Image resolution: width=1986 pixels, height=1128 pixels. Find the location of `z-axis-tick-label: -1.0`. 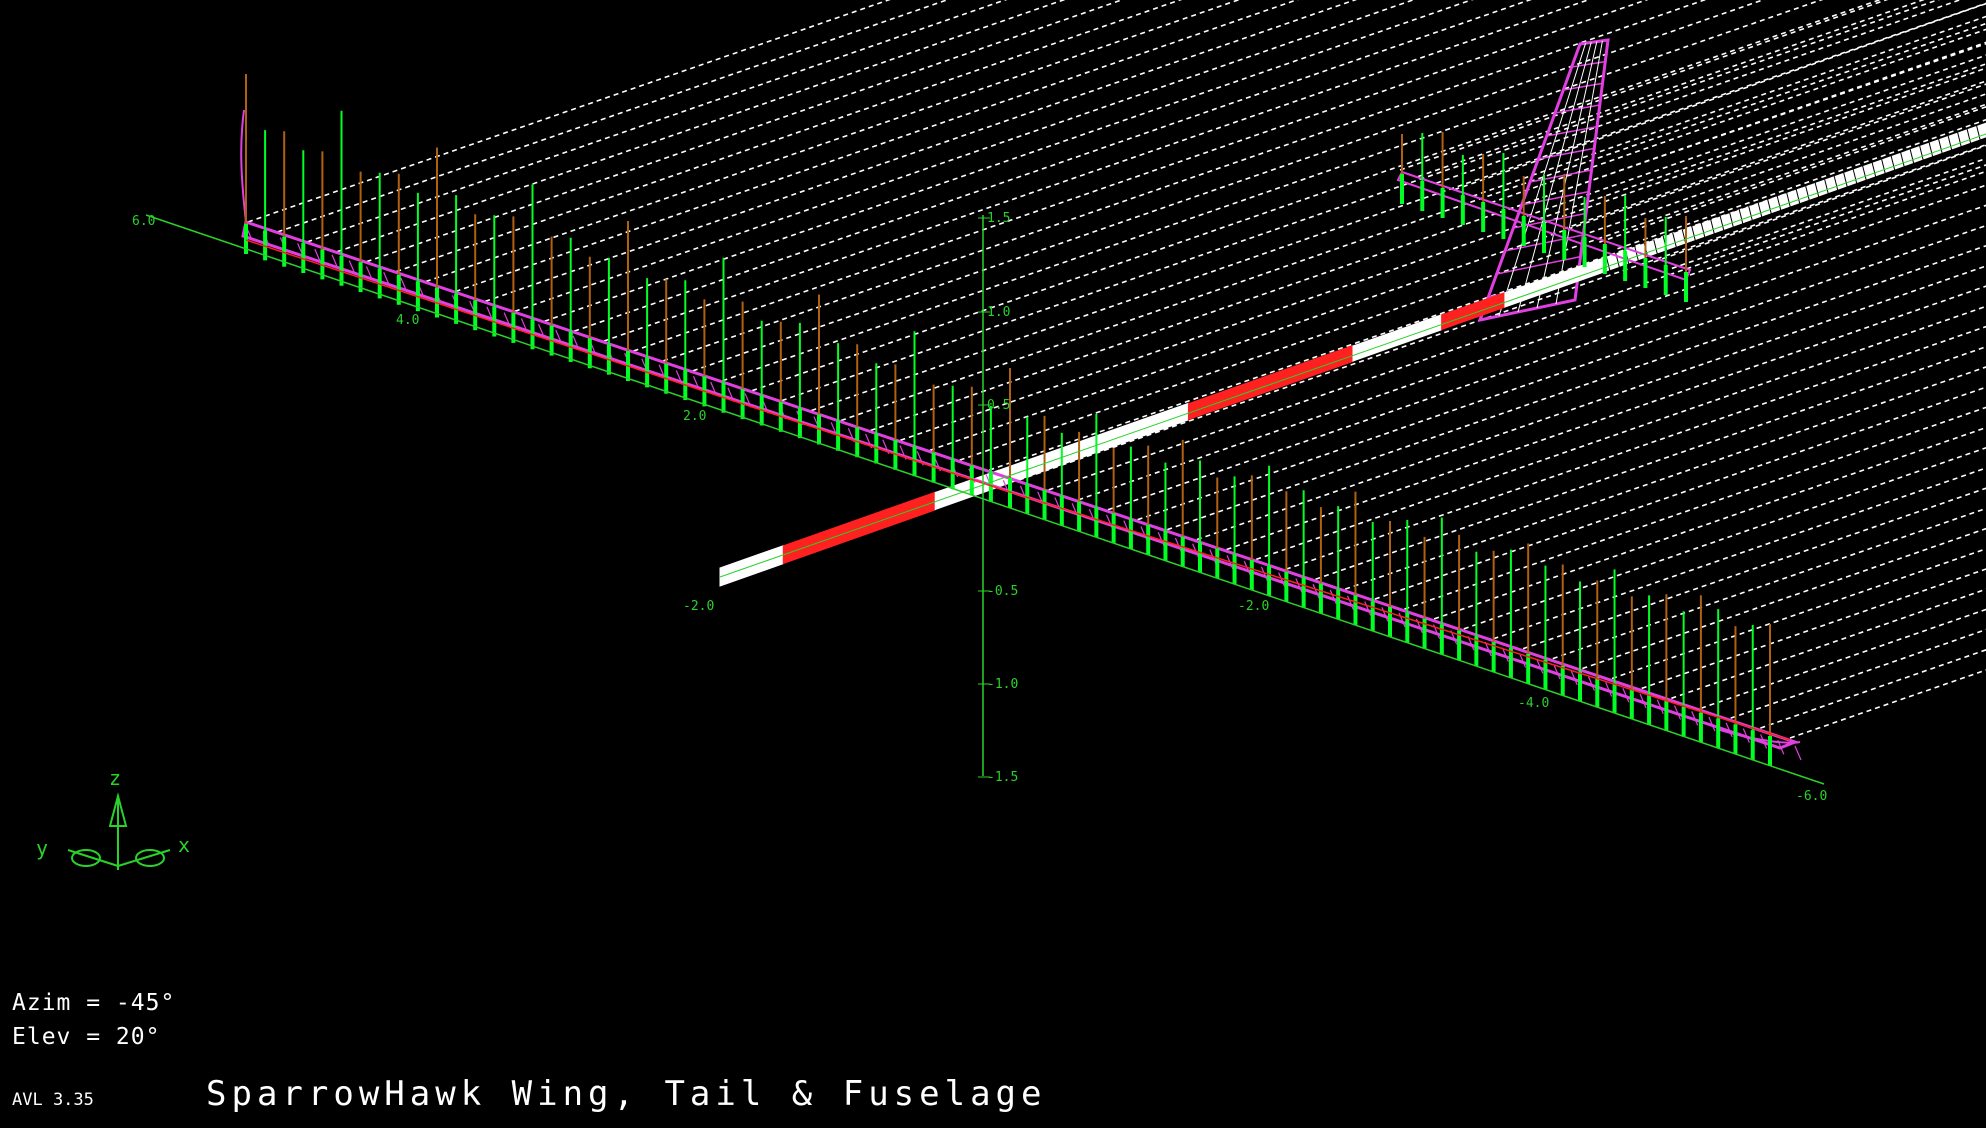

z-axis-tick-label: -1.0 is located at coordinates (1002, 684).